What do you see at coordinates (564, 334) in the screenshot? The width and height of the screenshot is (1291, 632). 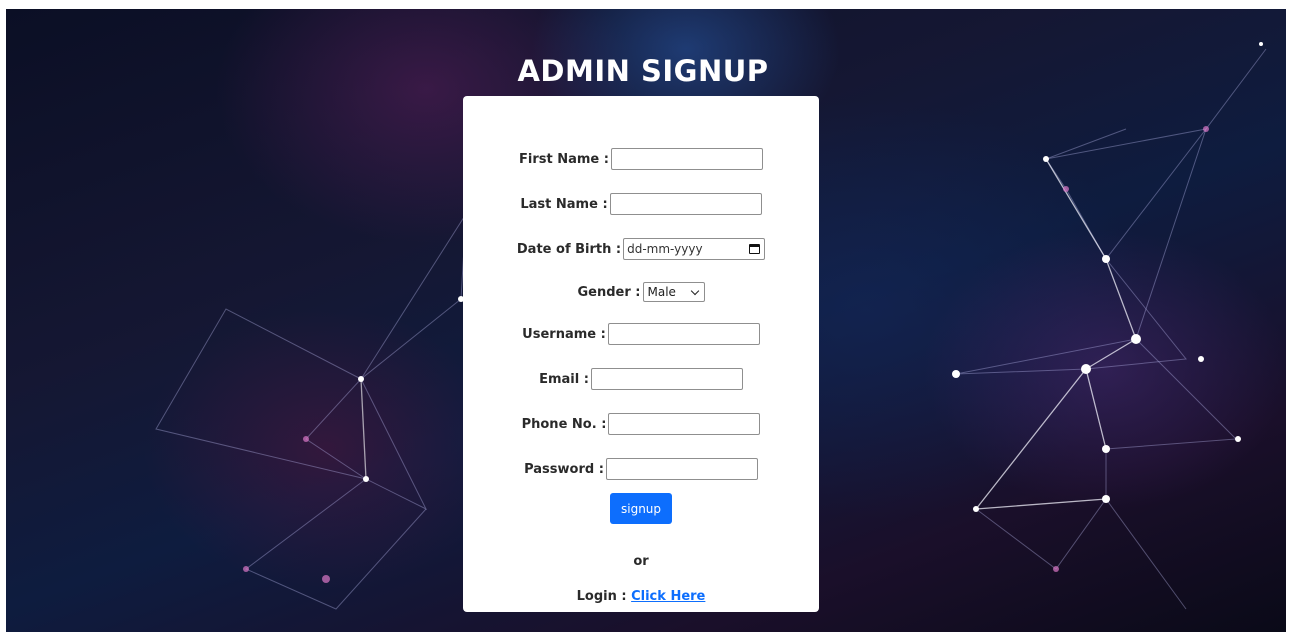 I see `username-label: Username :` at bounding box center [564, 334].